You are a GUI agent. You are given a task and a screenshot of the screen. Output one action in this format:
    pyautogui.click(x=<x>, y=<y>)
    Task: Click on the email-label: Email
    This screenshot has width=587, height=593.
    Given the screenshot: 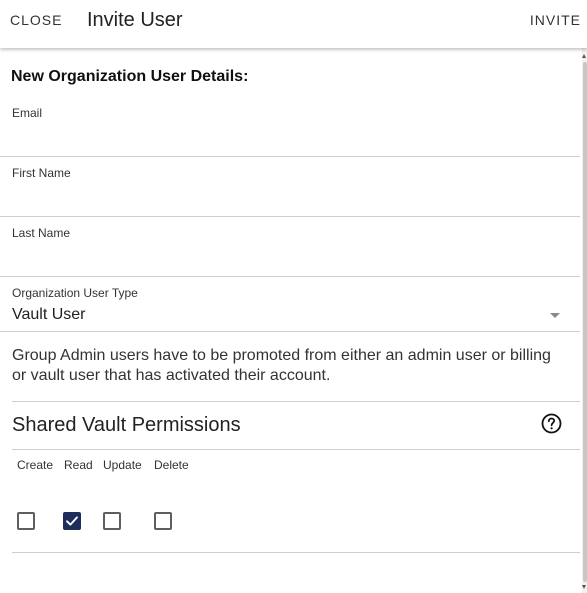 What is the action you would take?
    pyautogui.click(x=27, y=113)
    